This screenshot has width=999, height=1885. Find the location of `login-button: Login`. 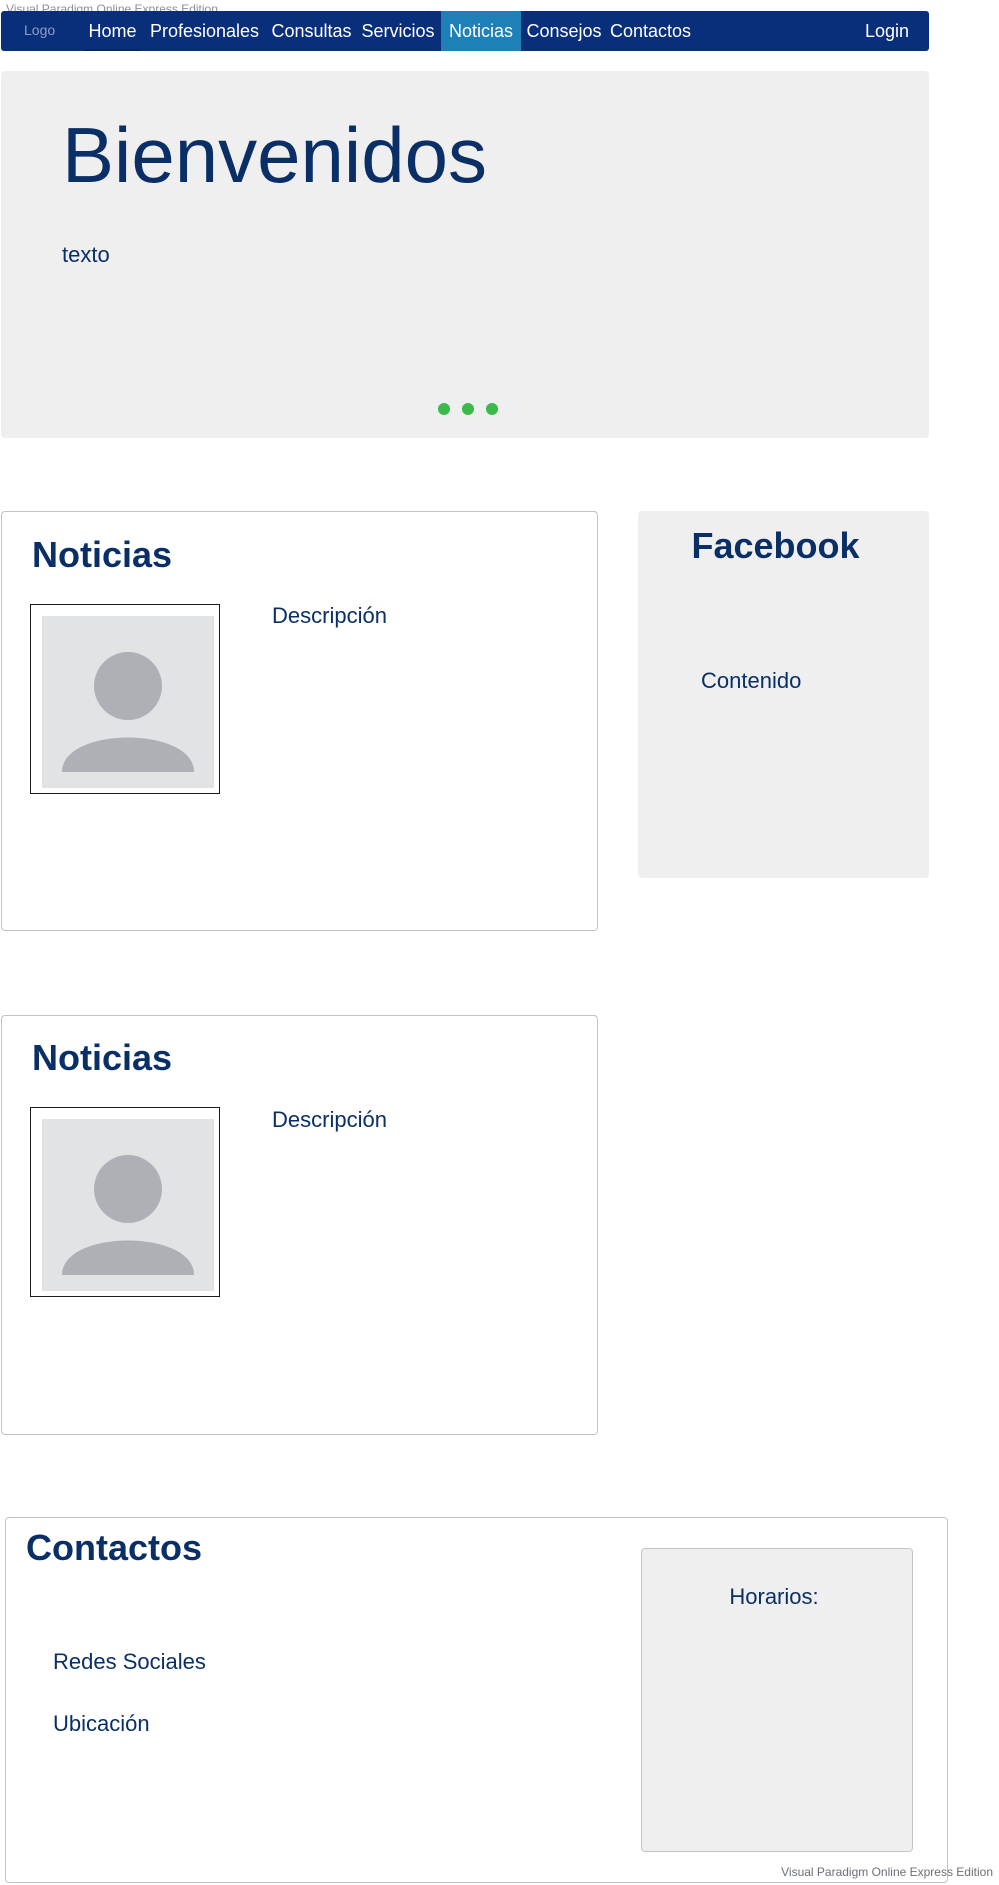

login-button: Login is located at coordinates (887, 31).